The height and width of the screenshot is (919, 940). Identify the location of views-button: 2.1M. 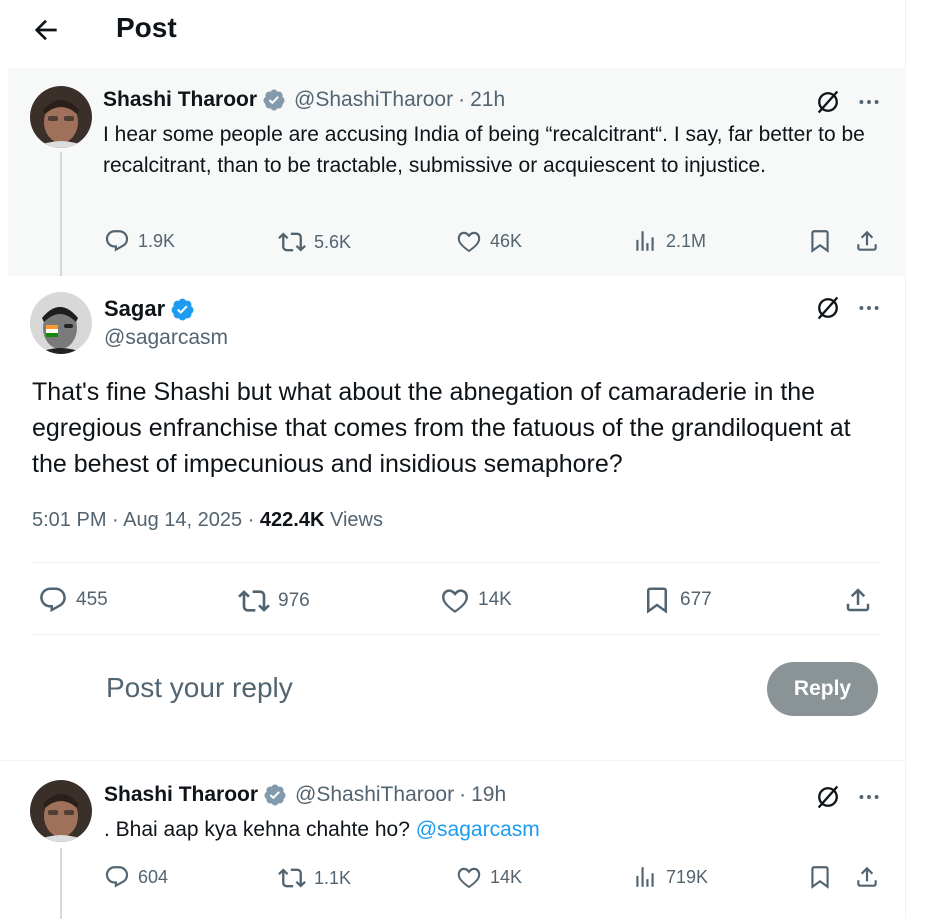
(669, 241).